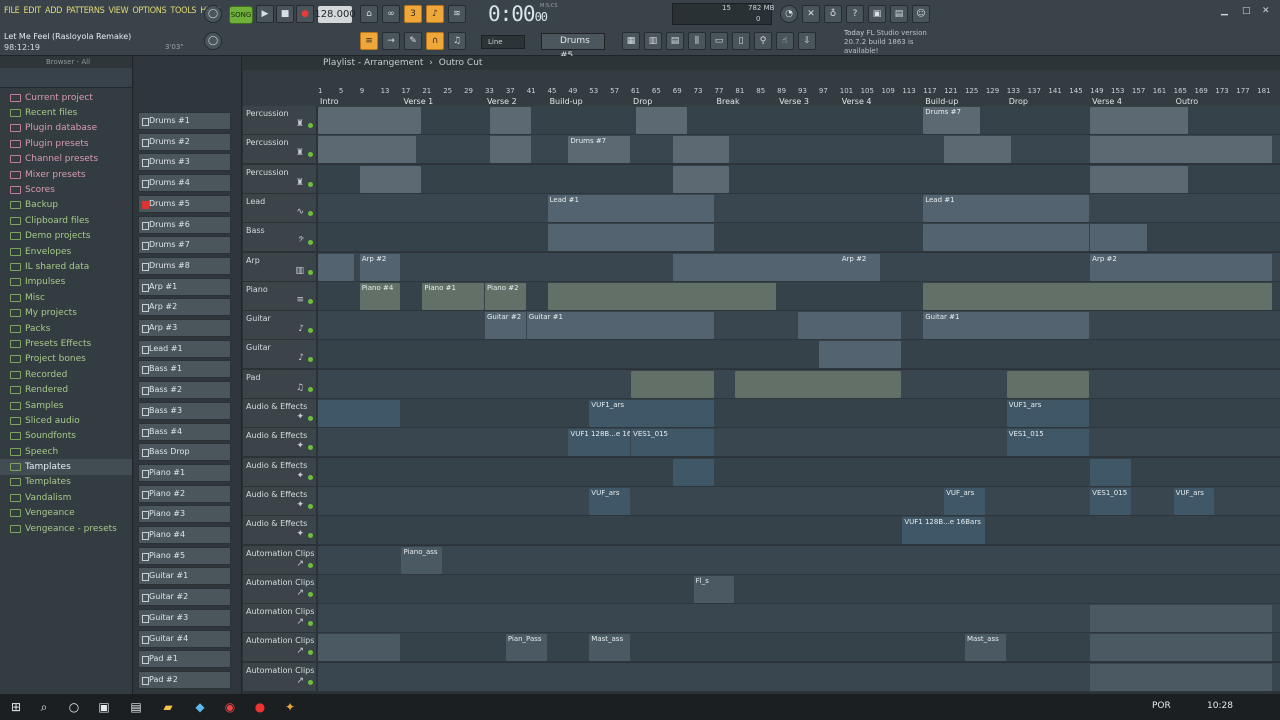  I want to click on picker-item: Drums #2, so click(184, 141).